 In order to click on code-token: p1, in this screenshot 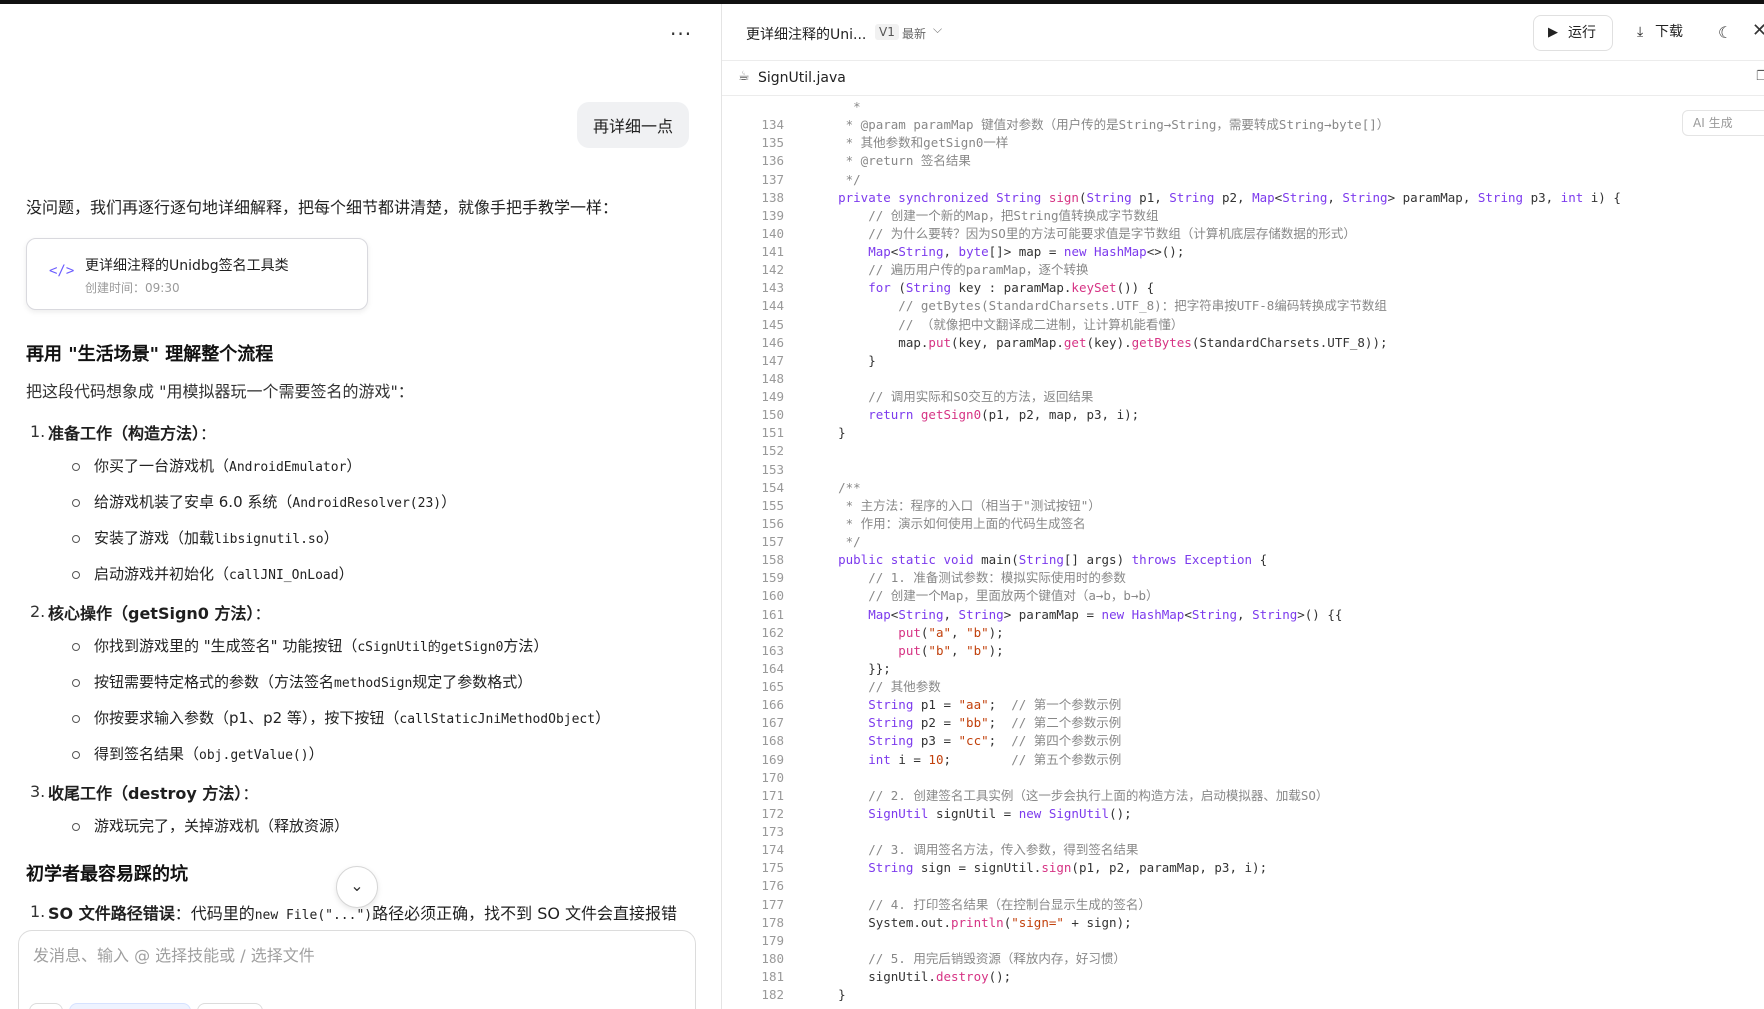, I will do `click(1154, 197)`.